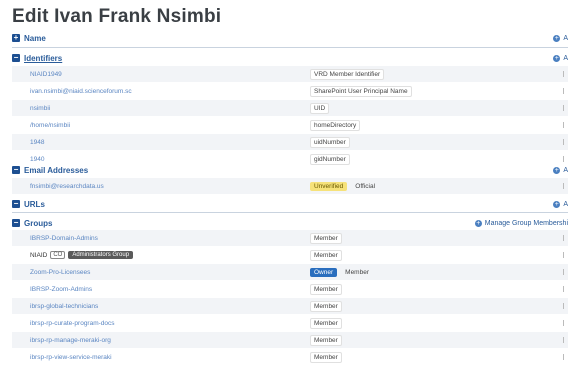  What do you see at coordinates (46, 74) in the screenshot?
I see `identifier-value: NIAID1949` at bounding box center [46, 74].